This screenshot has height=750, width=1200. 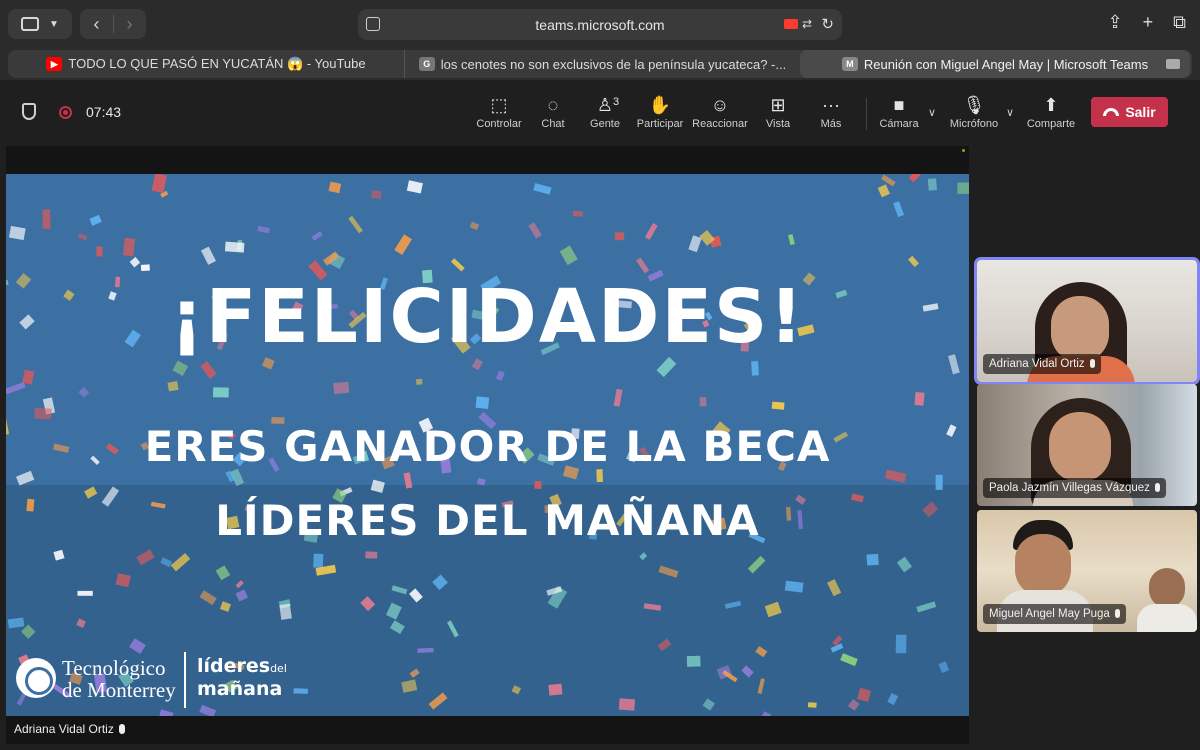 What do you see at coordinates (29, 111) in the screenshot?
I see `shield-icon` at bounding box center [29, 111].